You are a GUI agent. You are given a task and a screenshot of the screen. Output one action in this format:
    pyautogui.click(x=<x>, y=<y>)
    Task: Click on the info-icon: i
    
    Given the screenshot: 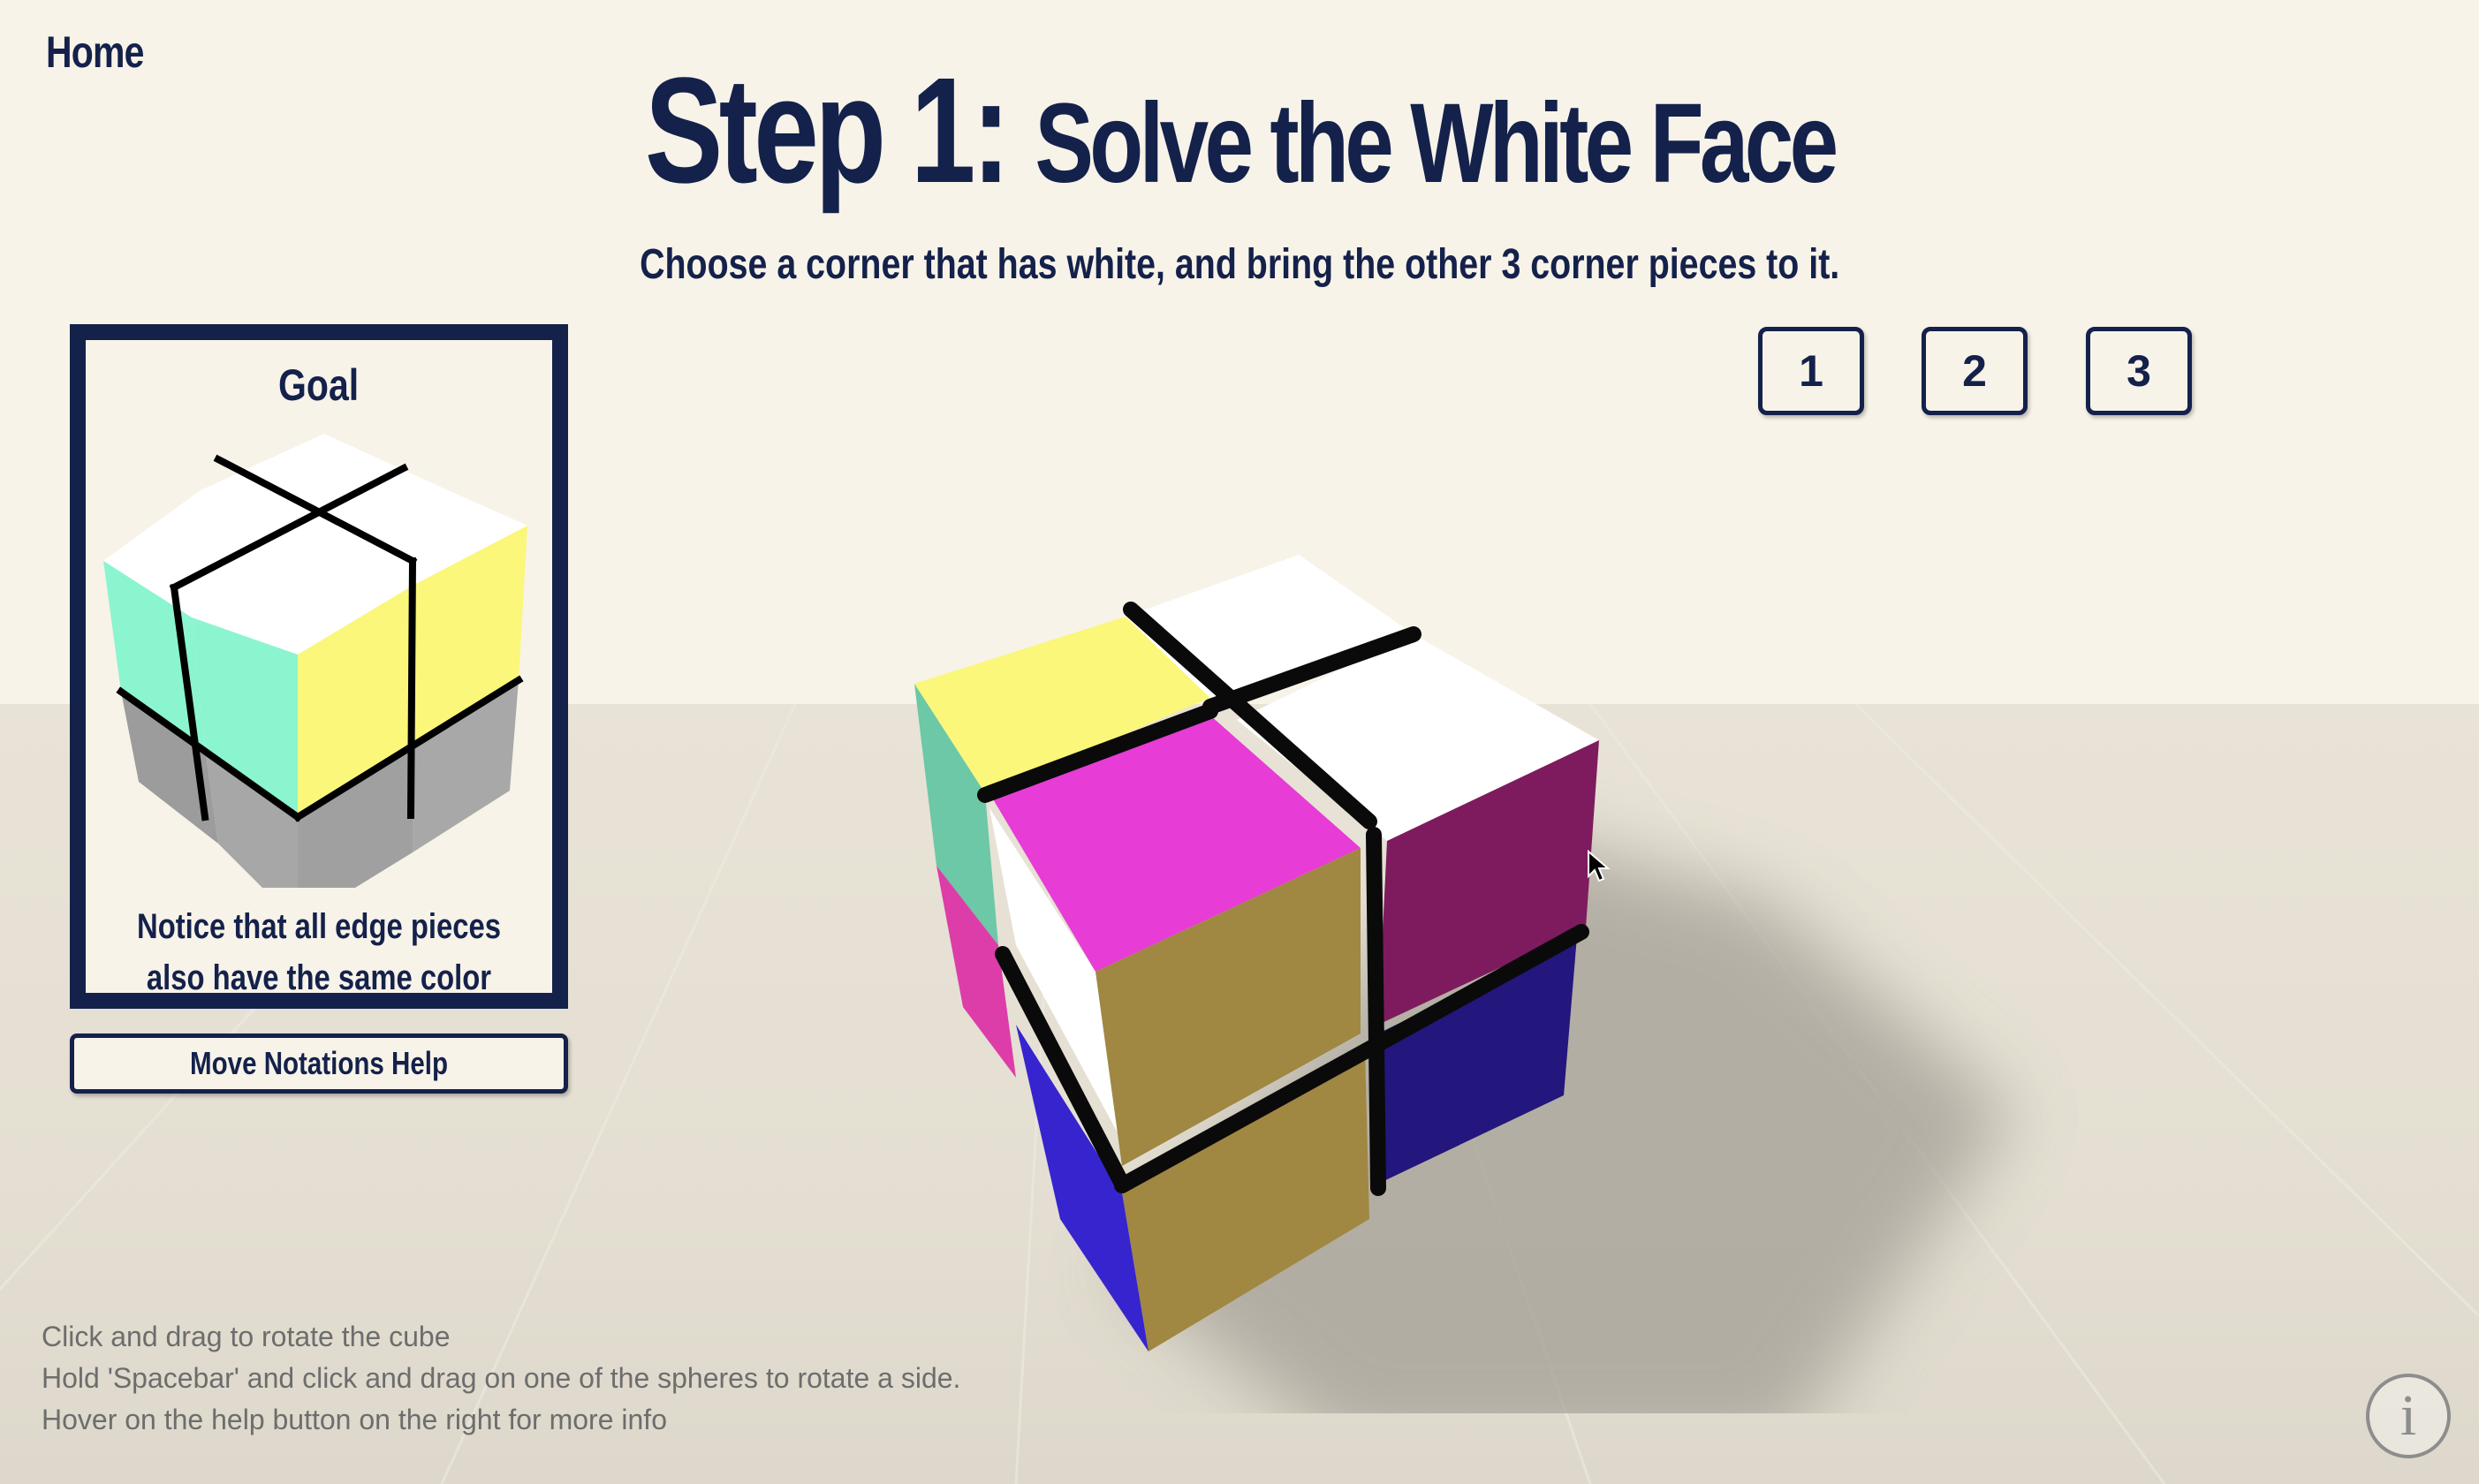 What is the action you would take?
    pyautogui.click(x=2408, y=1416)
    